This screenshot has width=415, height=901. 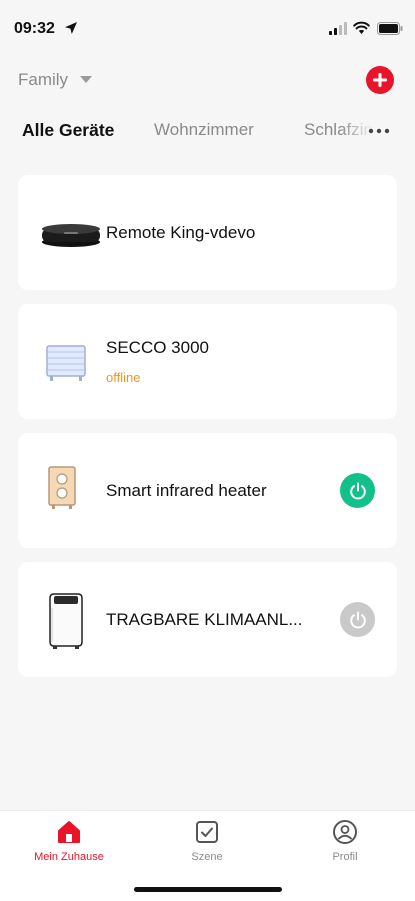 I want to click on location-arrow-icon, so click(x=71, y=28).